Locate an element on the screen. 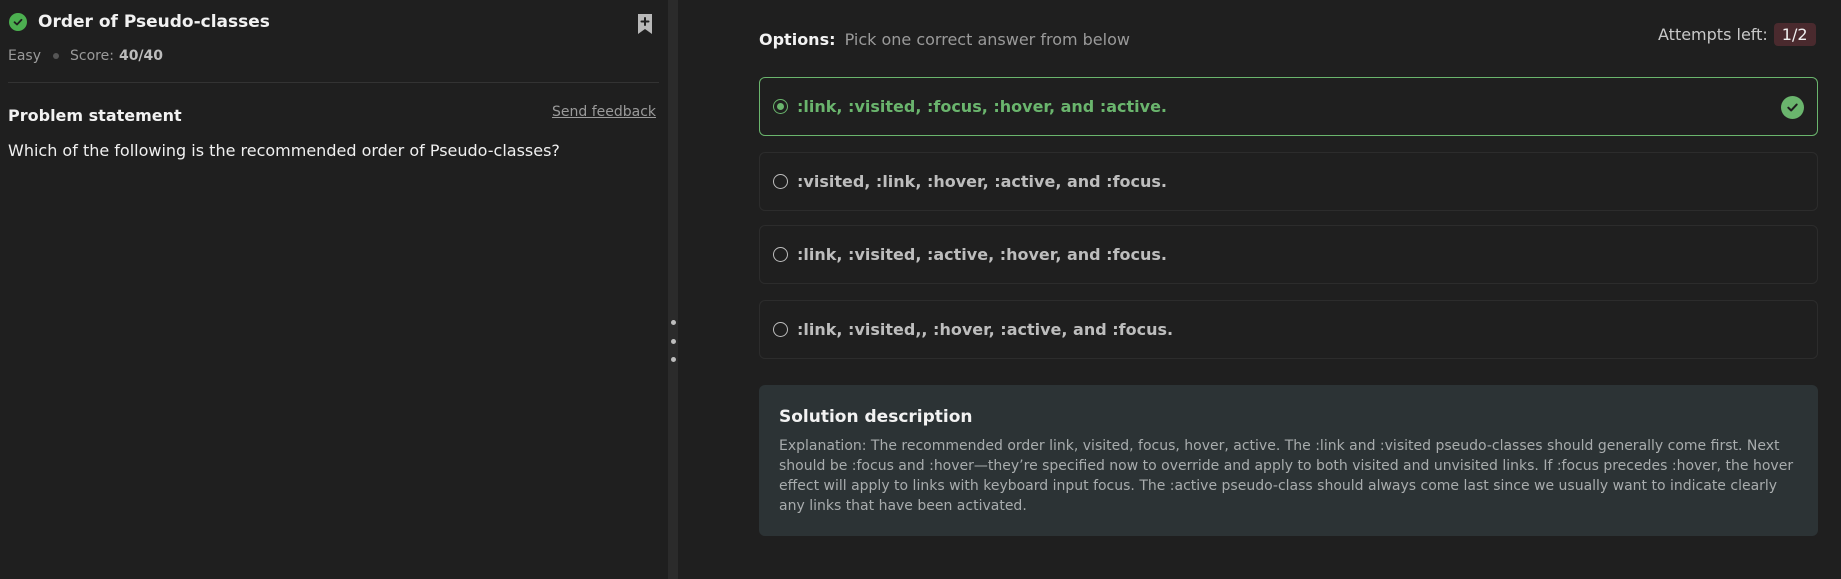  problem-meta: Easy Score: 40/40 is located at coordinates (85, 56).